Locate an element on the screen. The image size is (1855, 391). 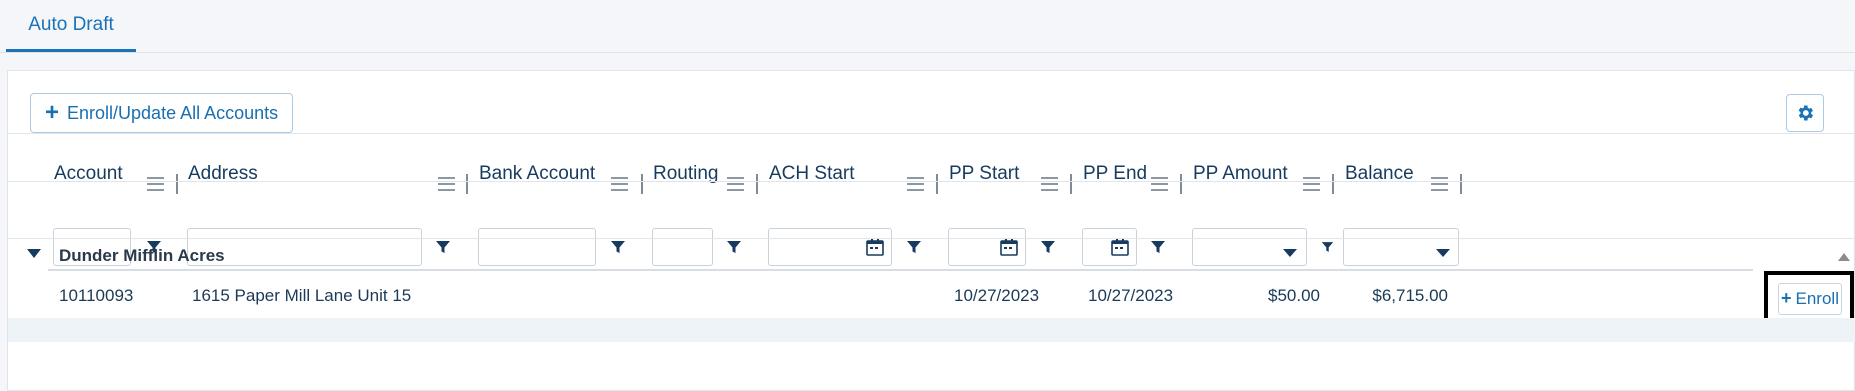
cell-account: 10110093 is located at coordinates (96, 295).